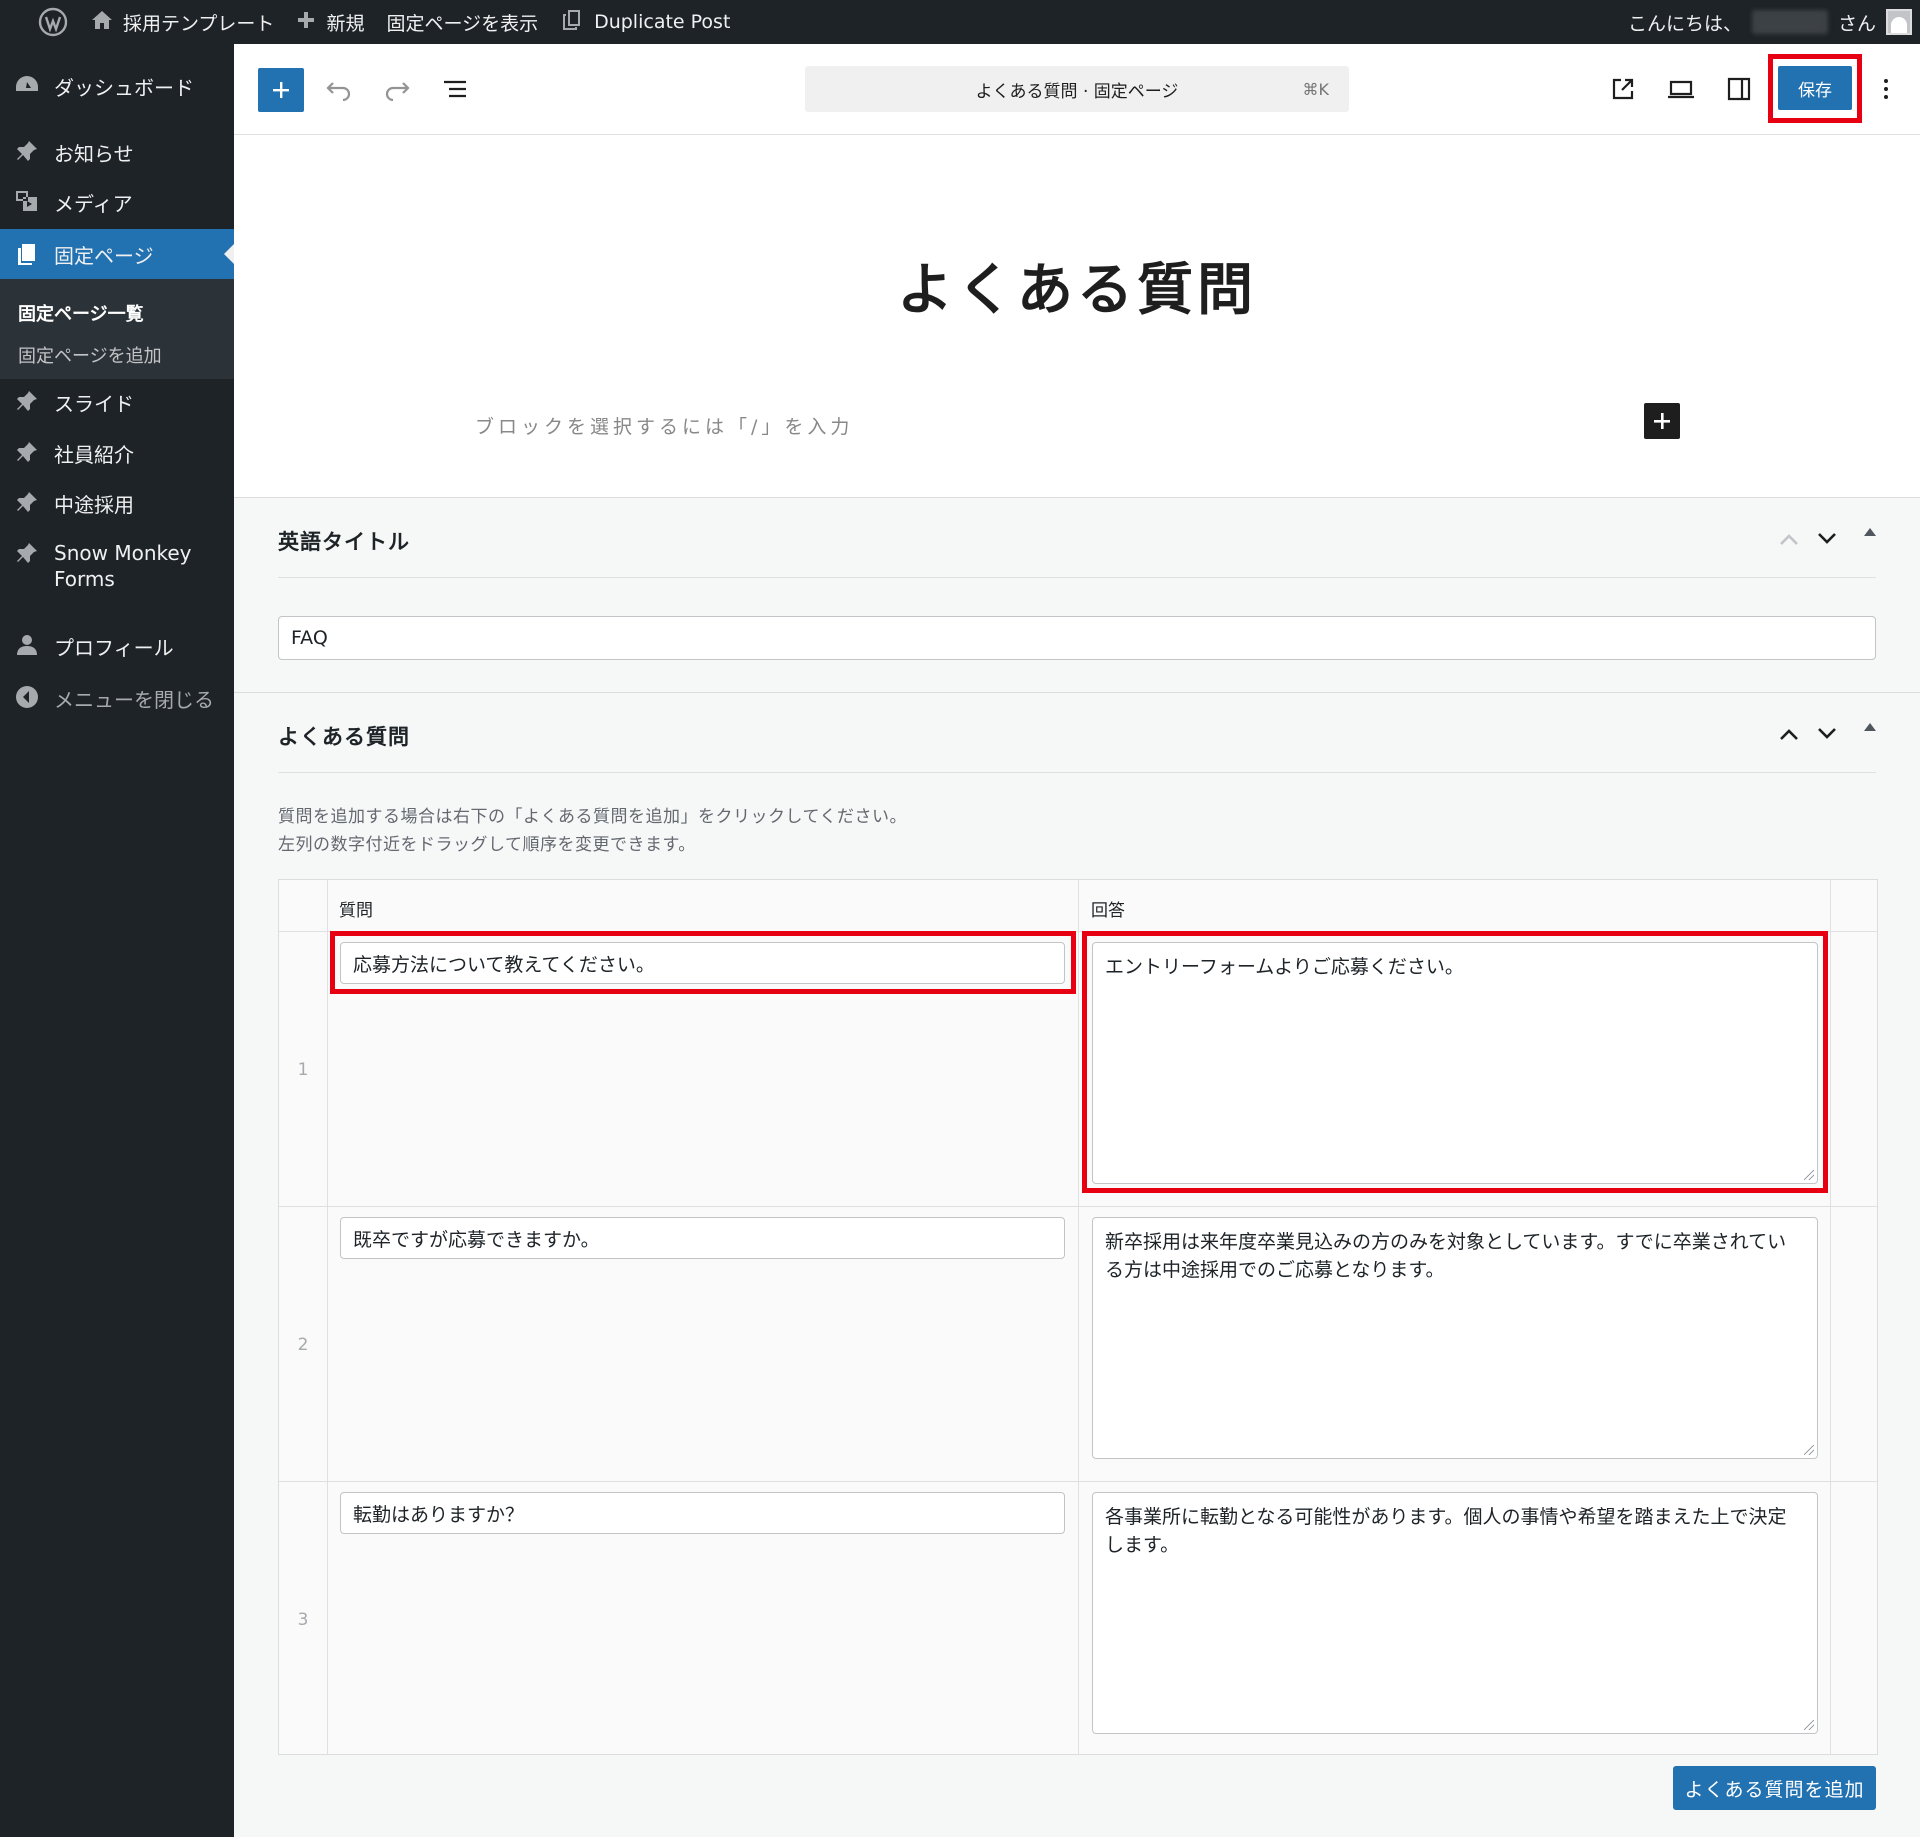 Image resolution: width=1920 pixels, height=1837 pixels. I want to click on answer-textarea: 各事業所に転勤となる可能性があります。個人の事情や希望を踏まえた上で決定します。, so click(1455, 1613).